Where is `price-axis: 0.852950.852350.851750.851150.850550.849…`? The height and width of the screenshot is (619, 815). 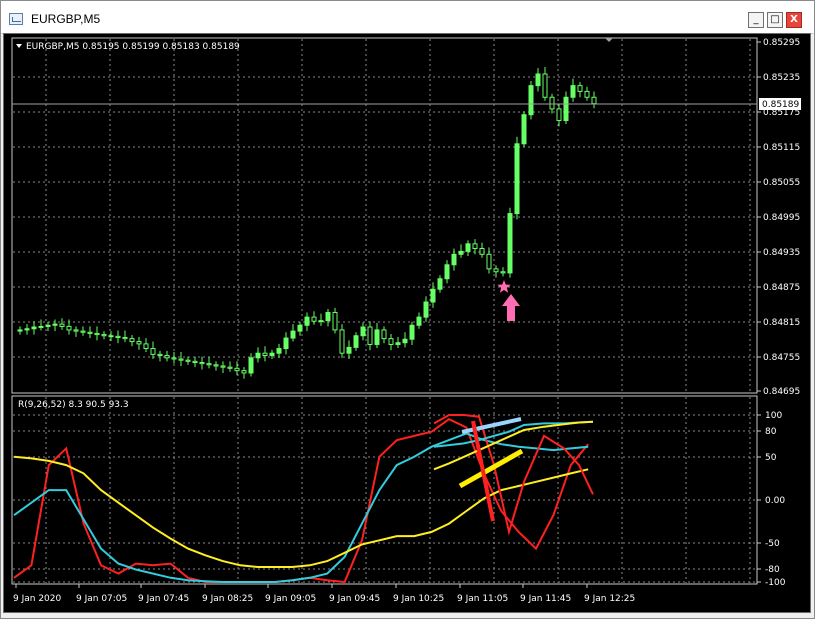
price-axis: 0.852950.852350.851750.851150.850550.849… is located at coordinates (778, 217).